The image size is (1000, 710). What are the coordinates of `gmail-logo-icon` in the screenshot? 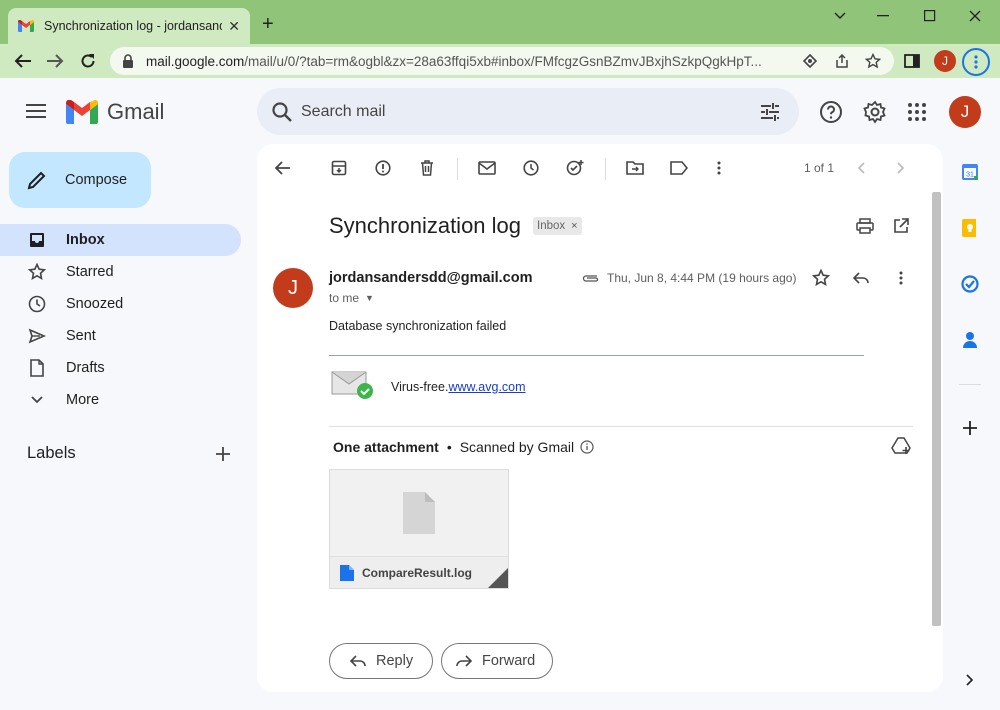 It's located at (82, 112).